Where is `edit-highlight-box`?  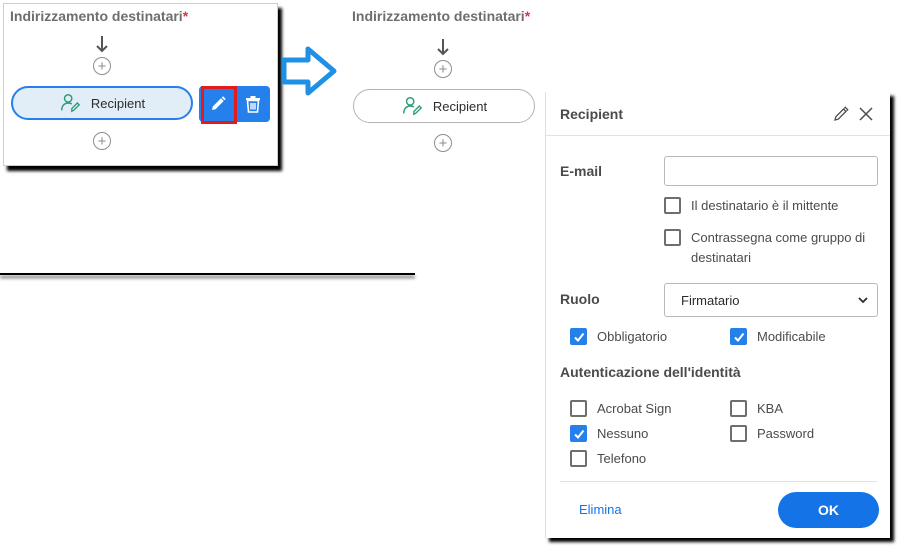
edit-highlight-box is located at coordinates (219, 105).